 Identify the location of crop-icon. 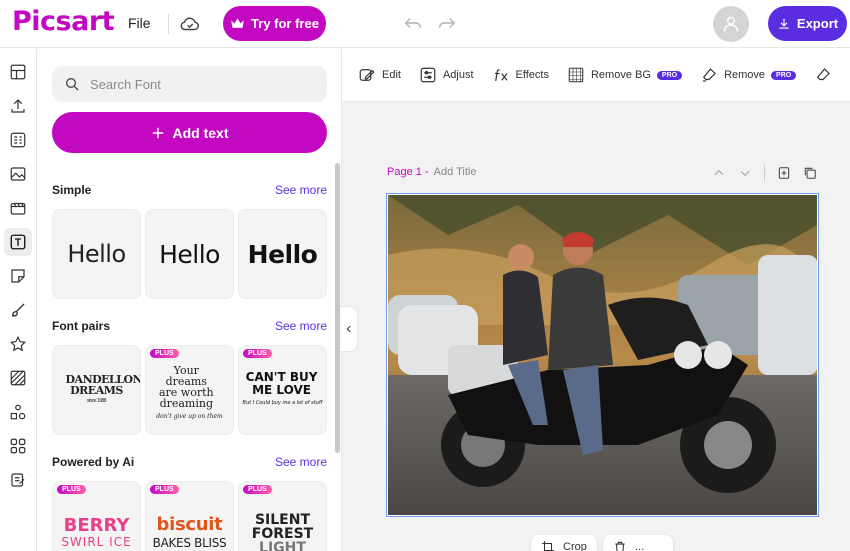
(548, 546).